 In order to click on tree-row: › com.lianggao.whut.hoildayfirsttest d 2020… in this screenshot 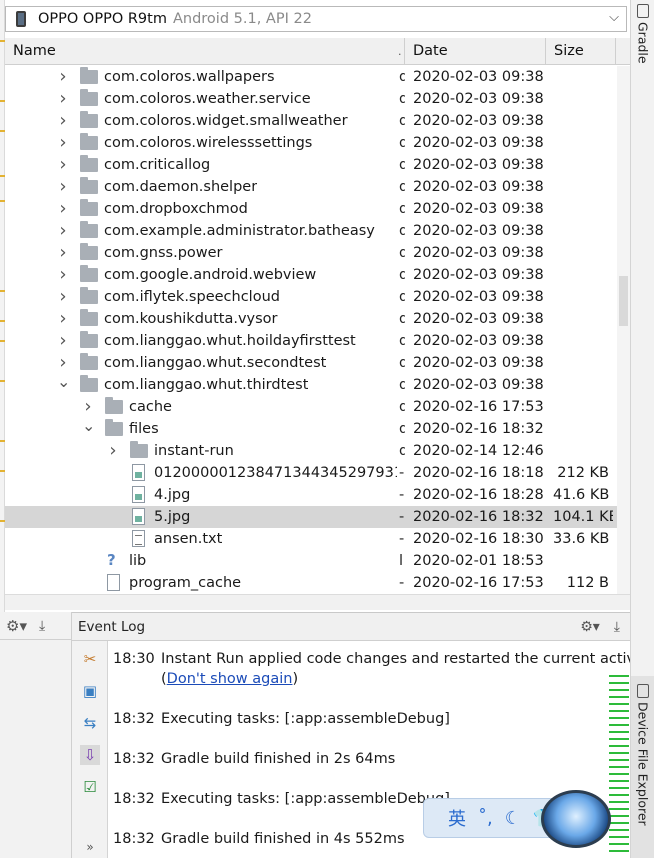, I will do `click(311, 341)`.